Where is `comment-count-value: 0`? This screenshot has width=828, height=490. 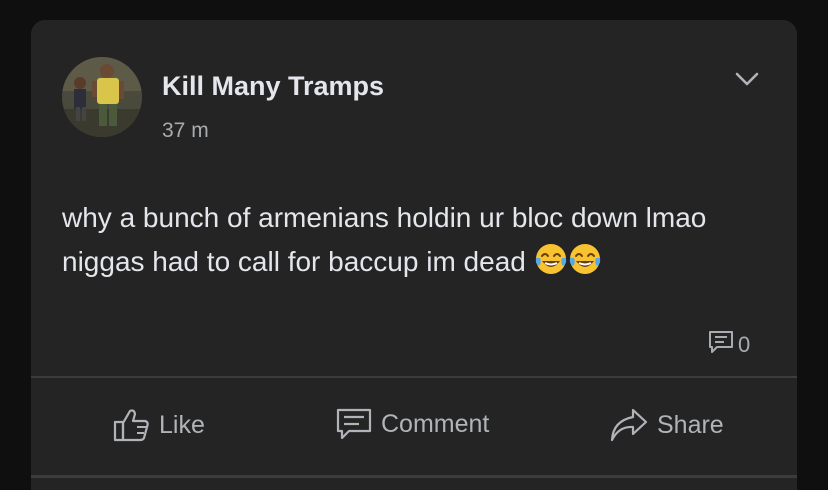 comment-count-value: 0 is located at coordinates (744, 344).